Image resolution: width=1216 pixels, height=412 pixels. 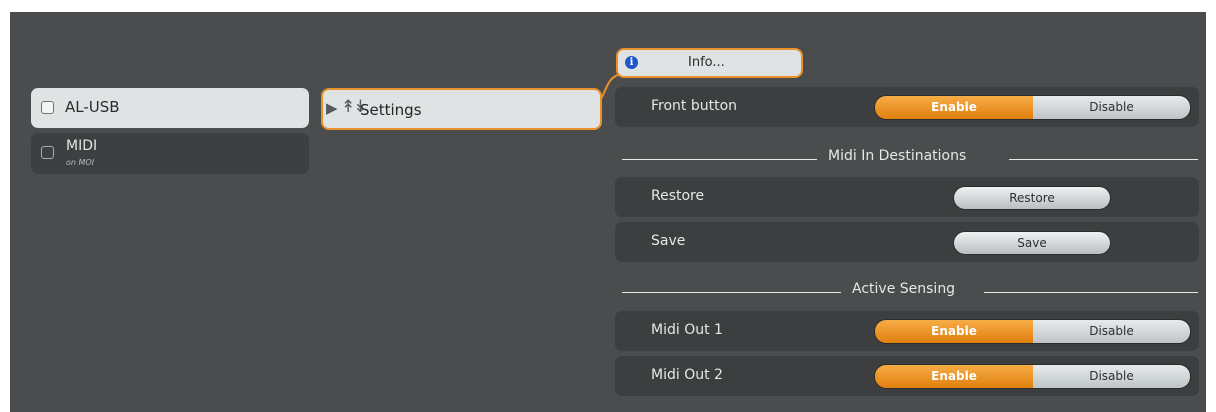 What do you see at coordinates (1111, 107) in the screenshot?
I see `front-button-disable: Disable` at bounding box center [1111, 107].